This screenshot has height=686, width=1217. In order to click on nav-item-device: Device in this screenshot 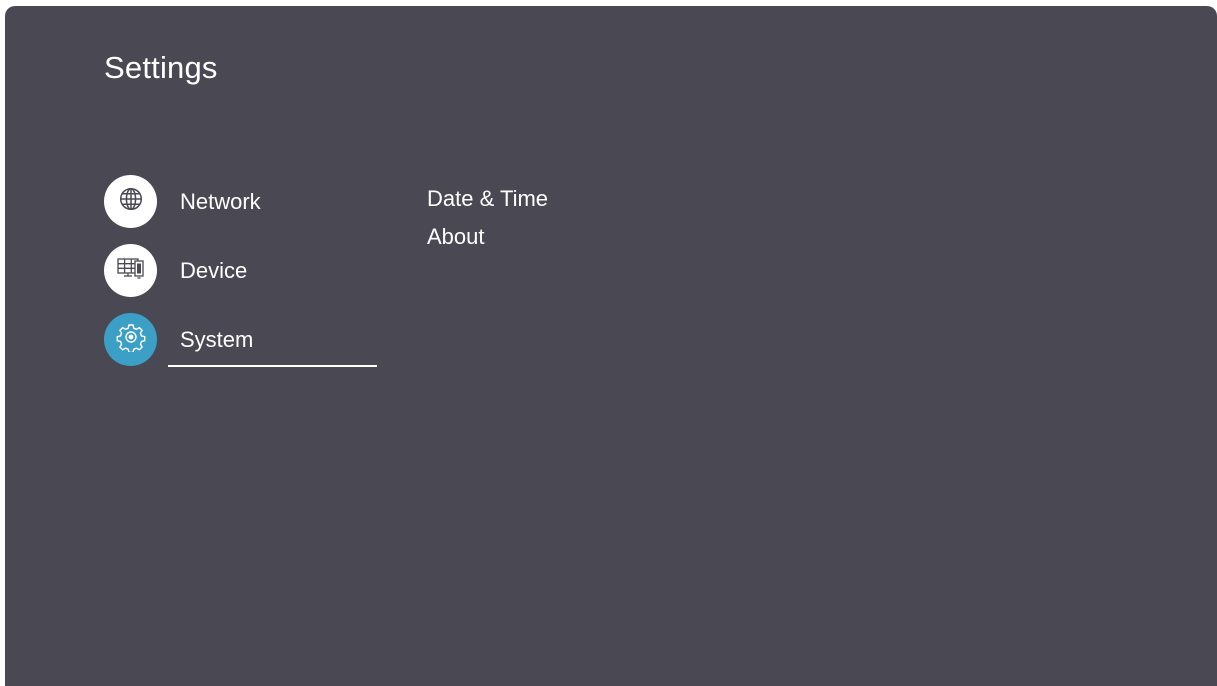, I will do `click(244, 271)`.